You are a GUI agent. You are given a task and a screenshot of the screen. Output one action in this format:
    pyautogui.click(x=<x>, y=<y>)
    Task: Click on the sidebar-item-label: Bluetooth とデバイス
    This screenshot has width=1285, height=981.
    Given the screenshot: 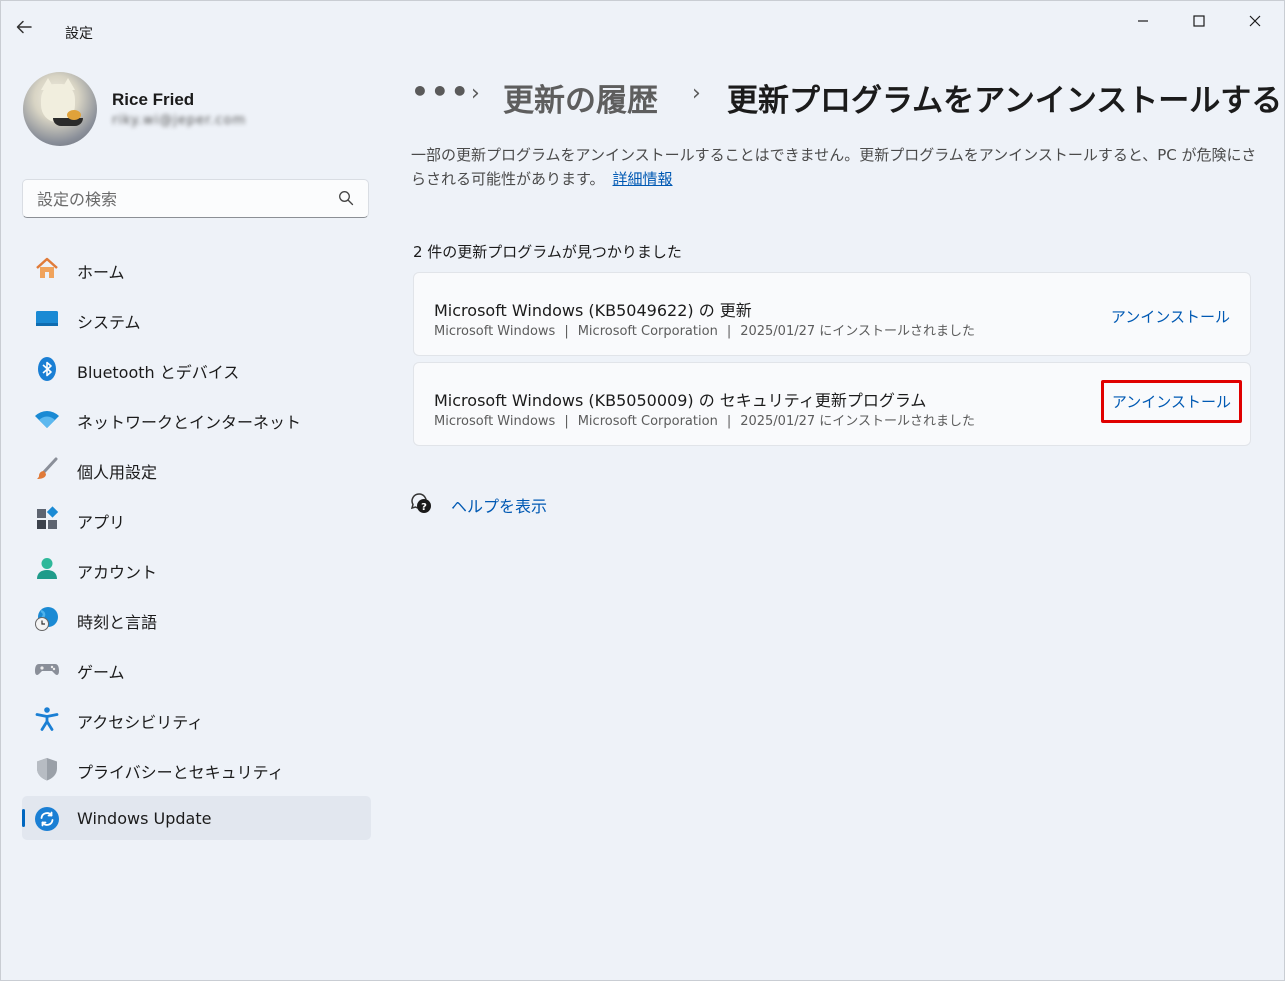 What is the action you would take?
    pyautogui.click(x=158, y=372)
    